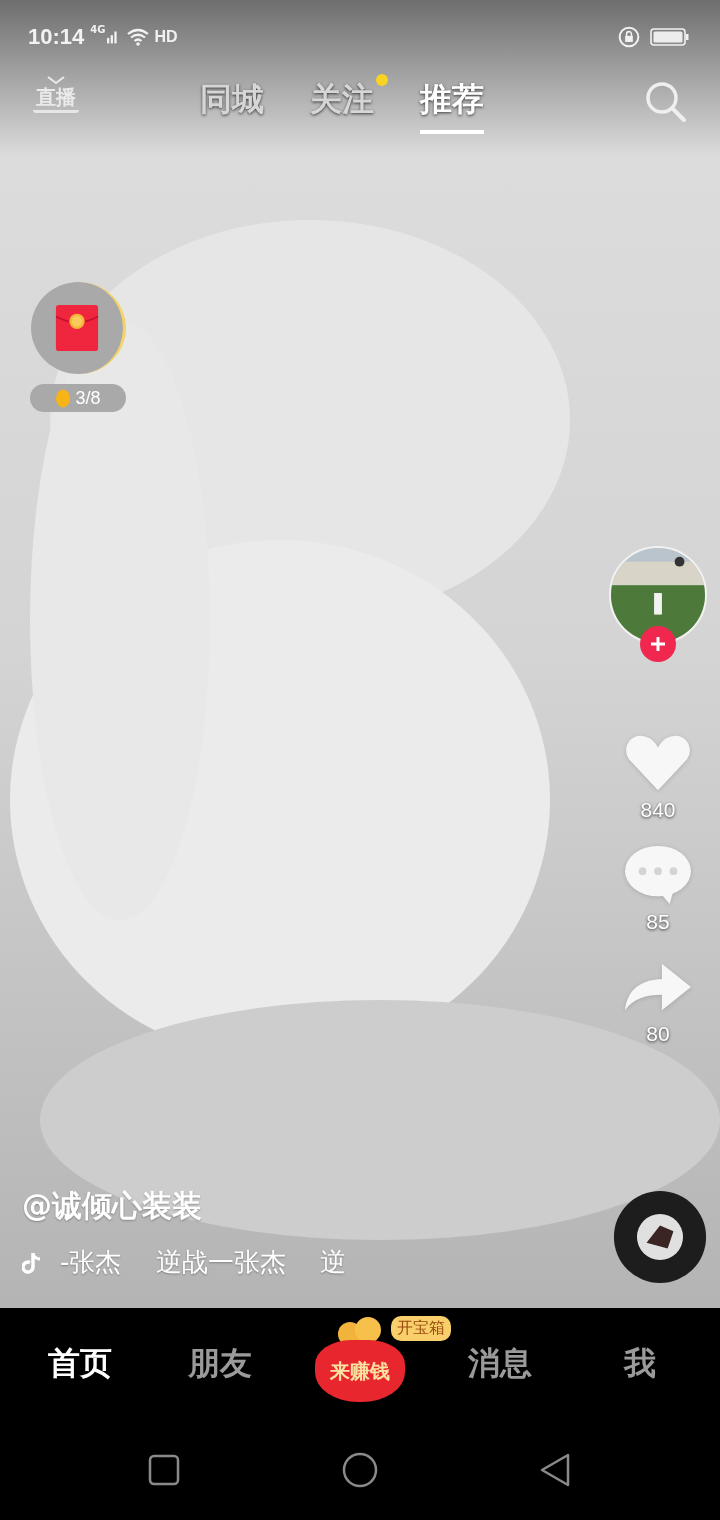  Describe the element at coordinates (113, 37) in the screenshot. I see `signal-icon` at that location.